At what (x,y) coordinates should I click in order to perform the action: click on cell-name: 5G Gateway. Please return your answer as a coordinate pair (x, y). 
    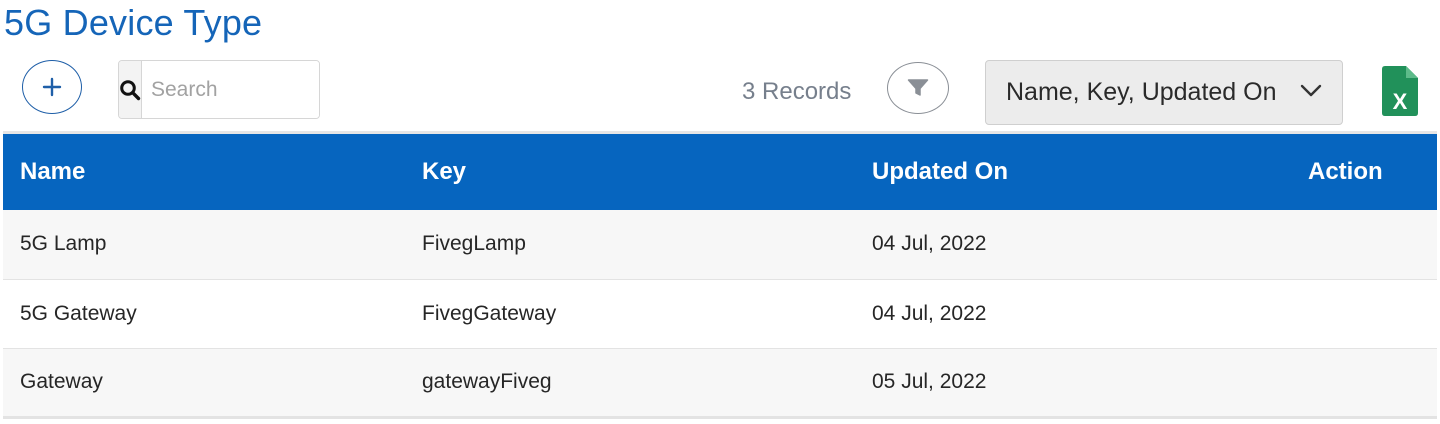
    Looking at the image, I should click on (203, 314).